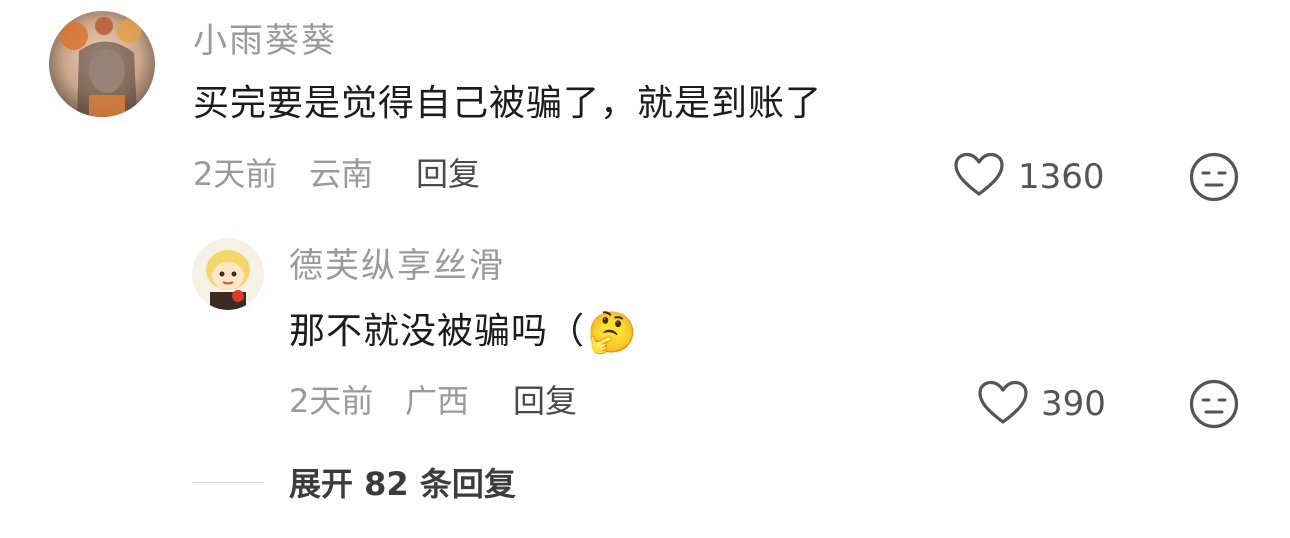 The height and width of the screenshot is (538, 1290). I want to click on reply-reply-button: 回复, so click(545, 401).